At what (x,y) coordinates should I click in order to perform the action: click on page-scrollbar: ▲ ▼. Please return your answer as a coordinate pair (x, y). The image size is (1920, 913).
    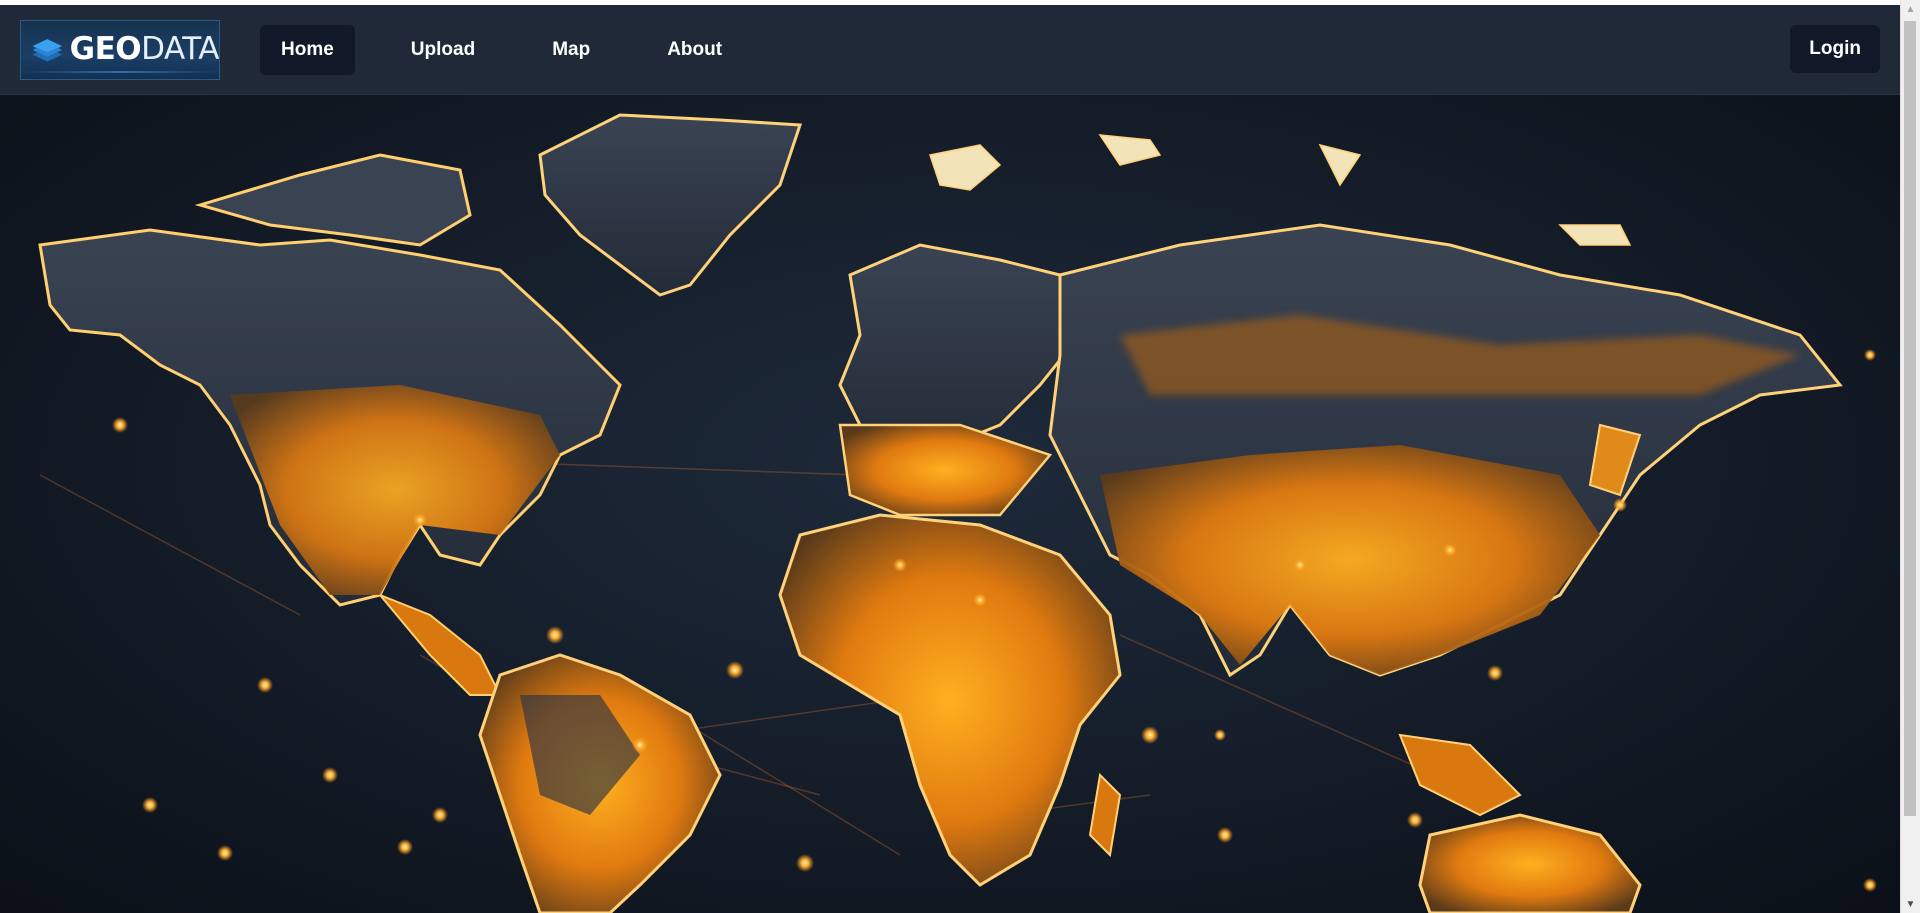
    Looking at the image, I should click on (1910, 456).